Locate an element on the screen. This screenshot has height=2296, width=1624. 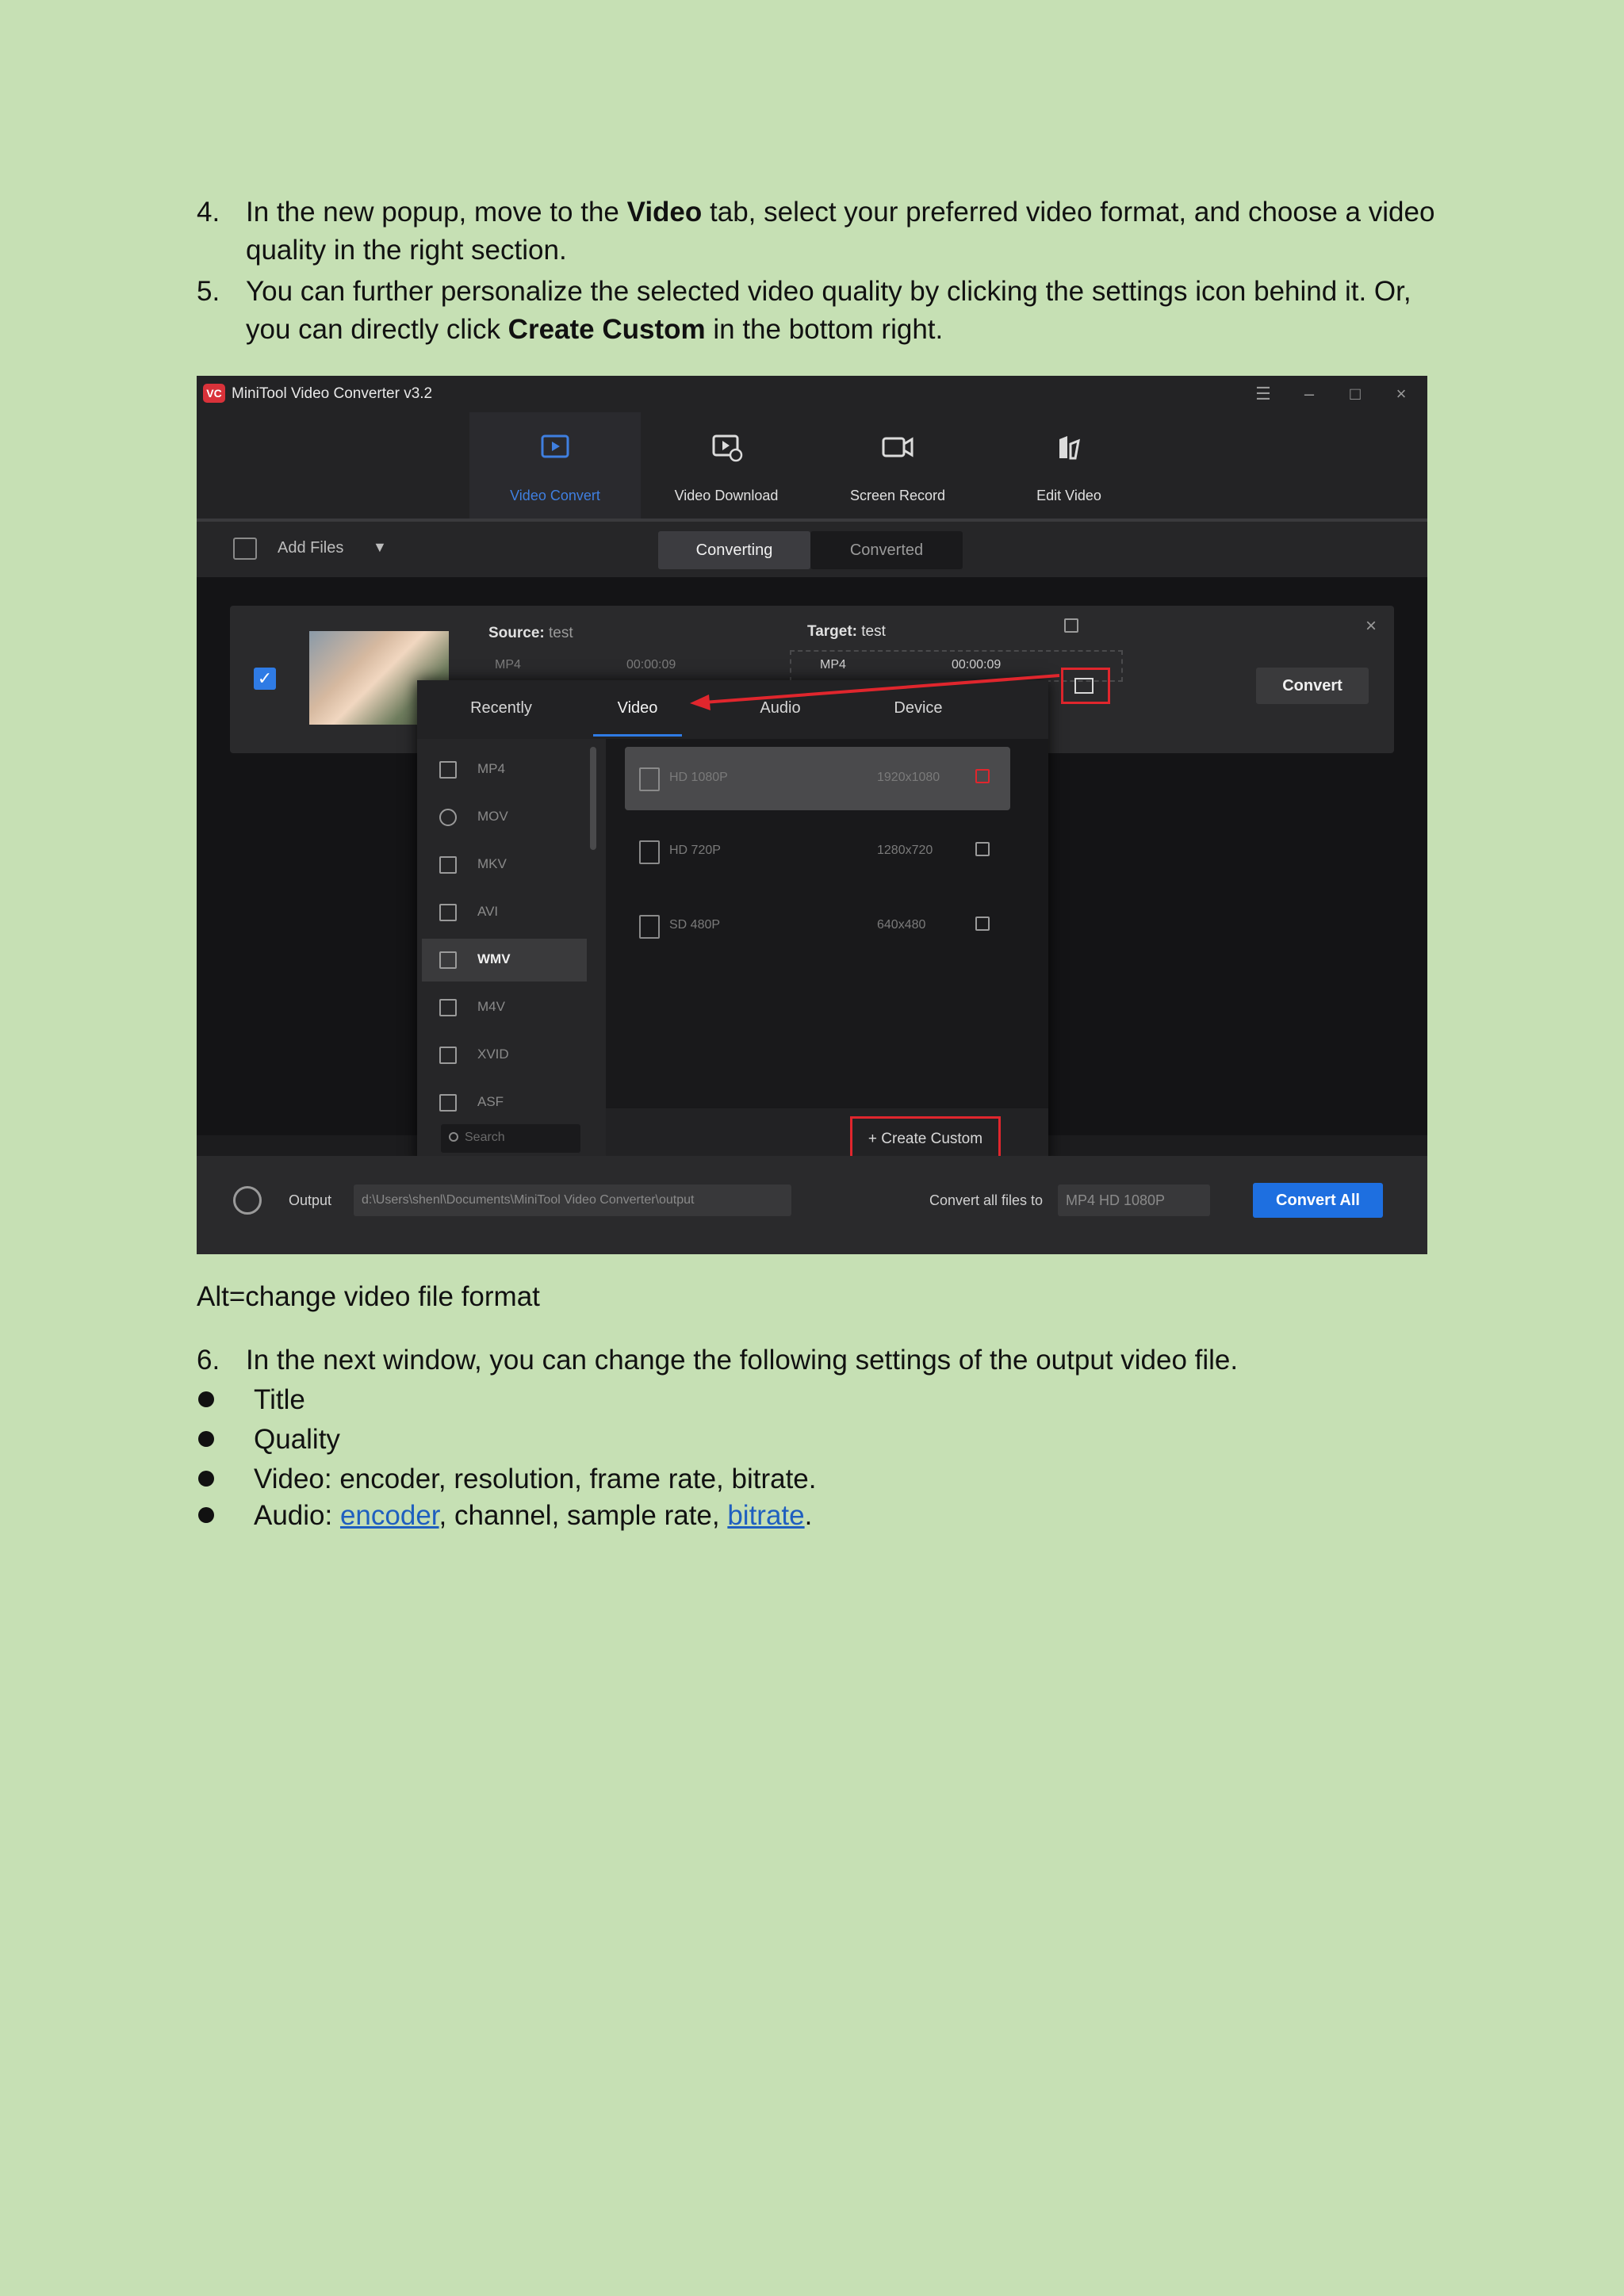
alarm-clock-icon is located at coordinates (247, 1200).